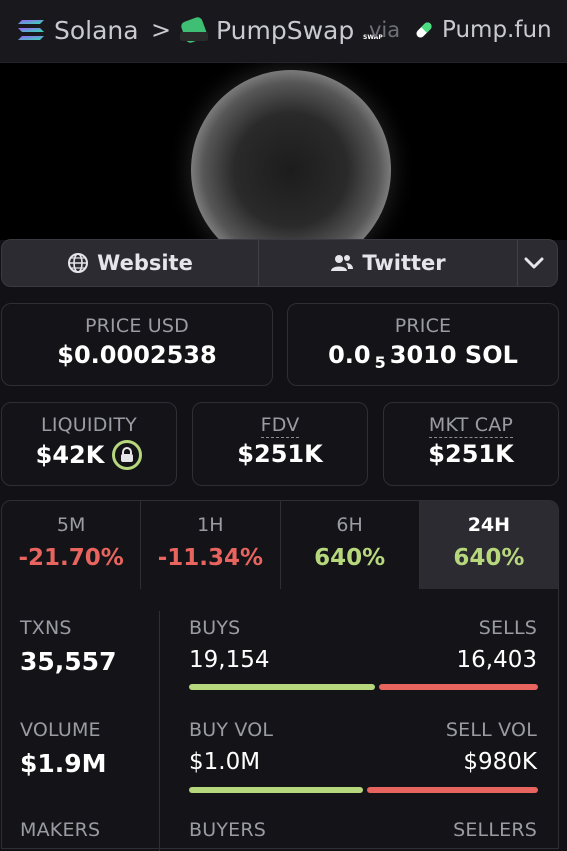 Image resolution: width=567 pixels, height=851 pixels. I want to click on sells-value: 16,403, so click(496, 660).